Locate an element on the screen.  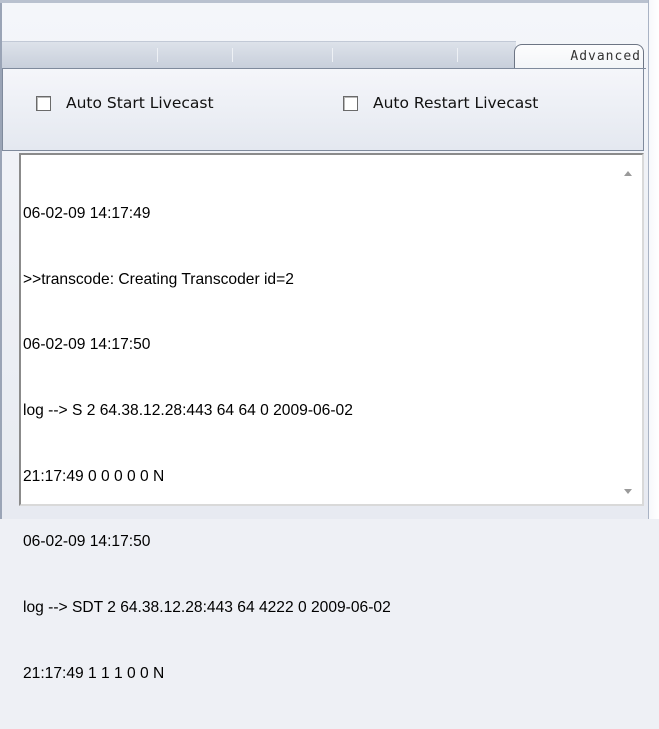
auto-start-livecast-label: Auto Start Livecast is located at coordinates (140, 103).